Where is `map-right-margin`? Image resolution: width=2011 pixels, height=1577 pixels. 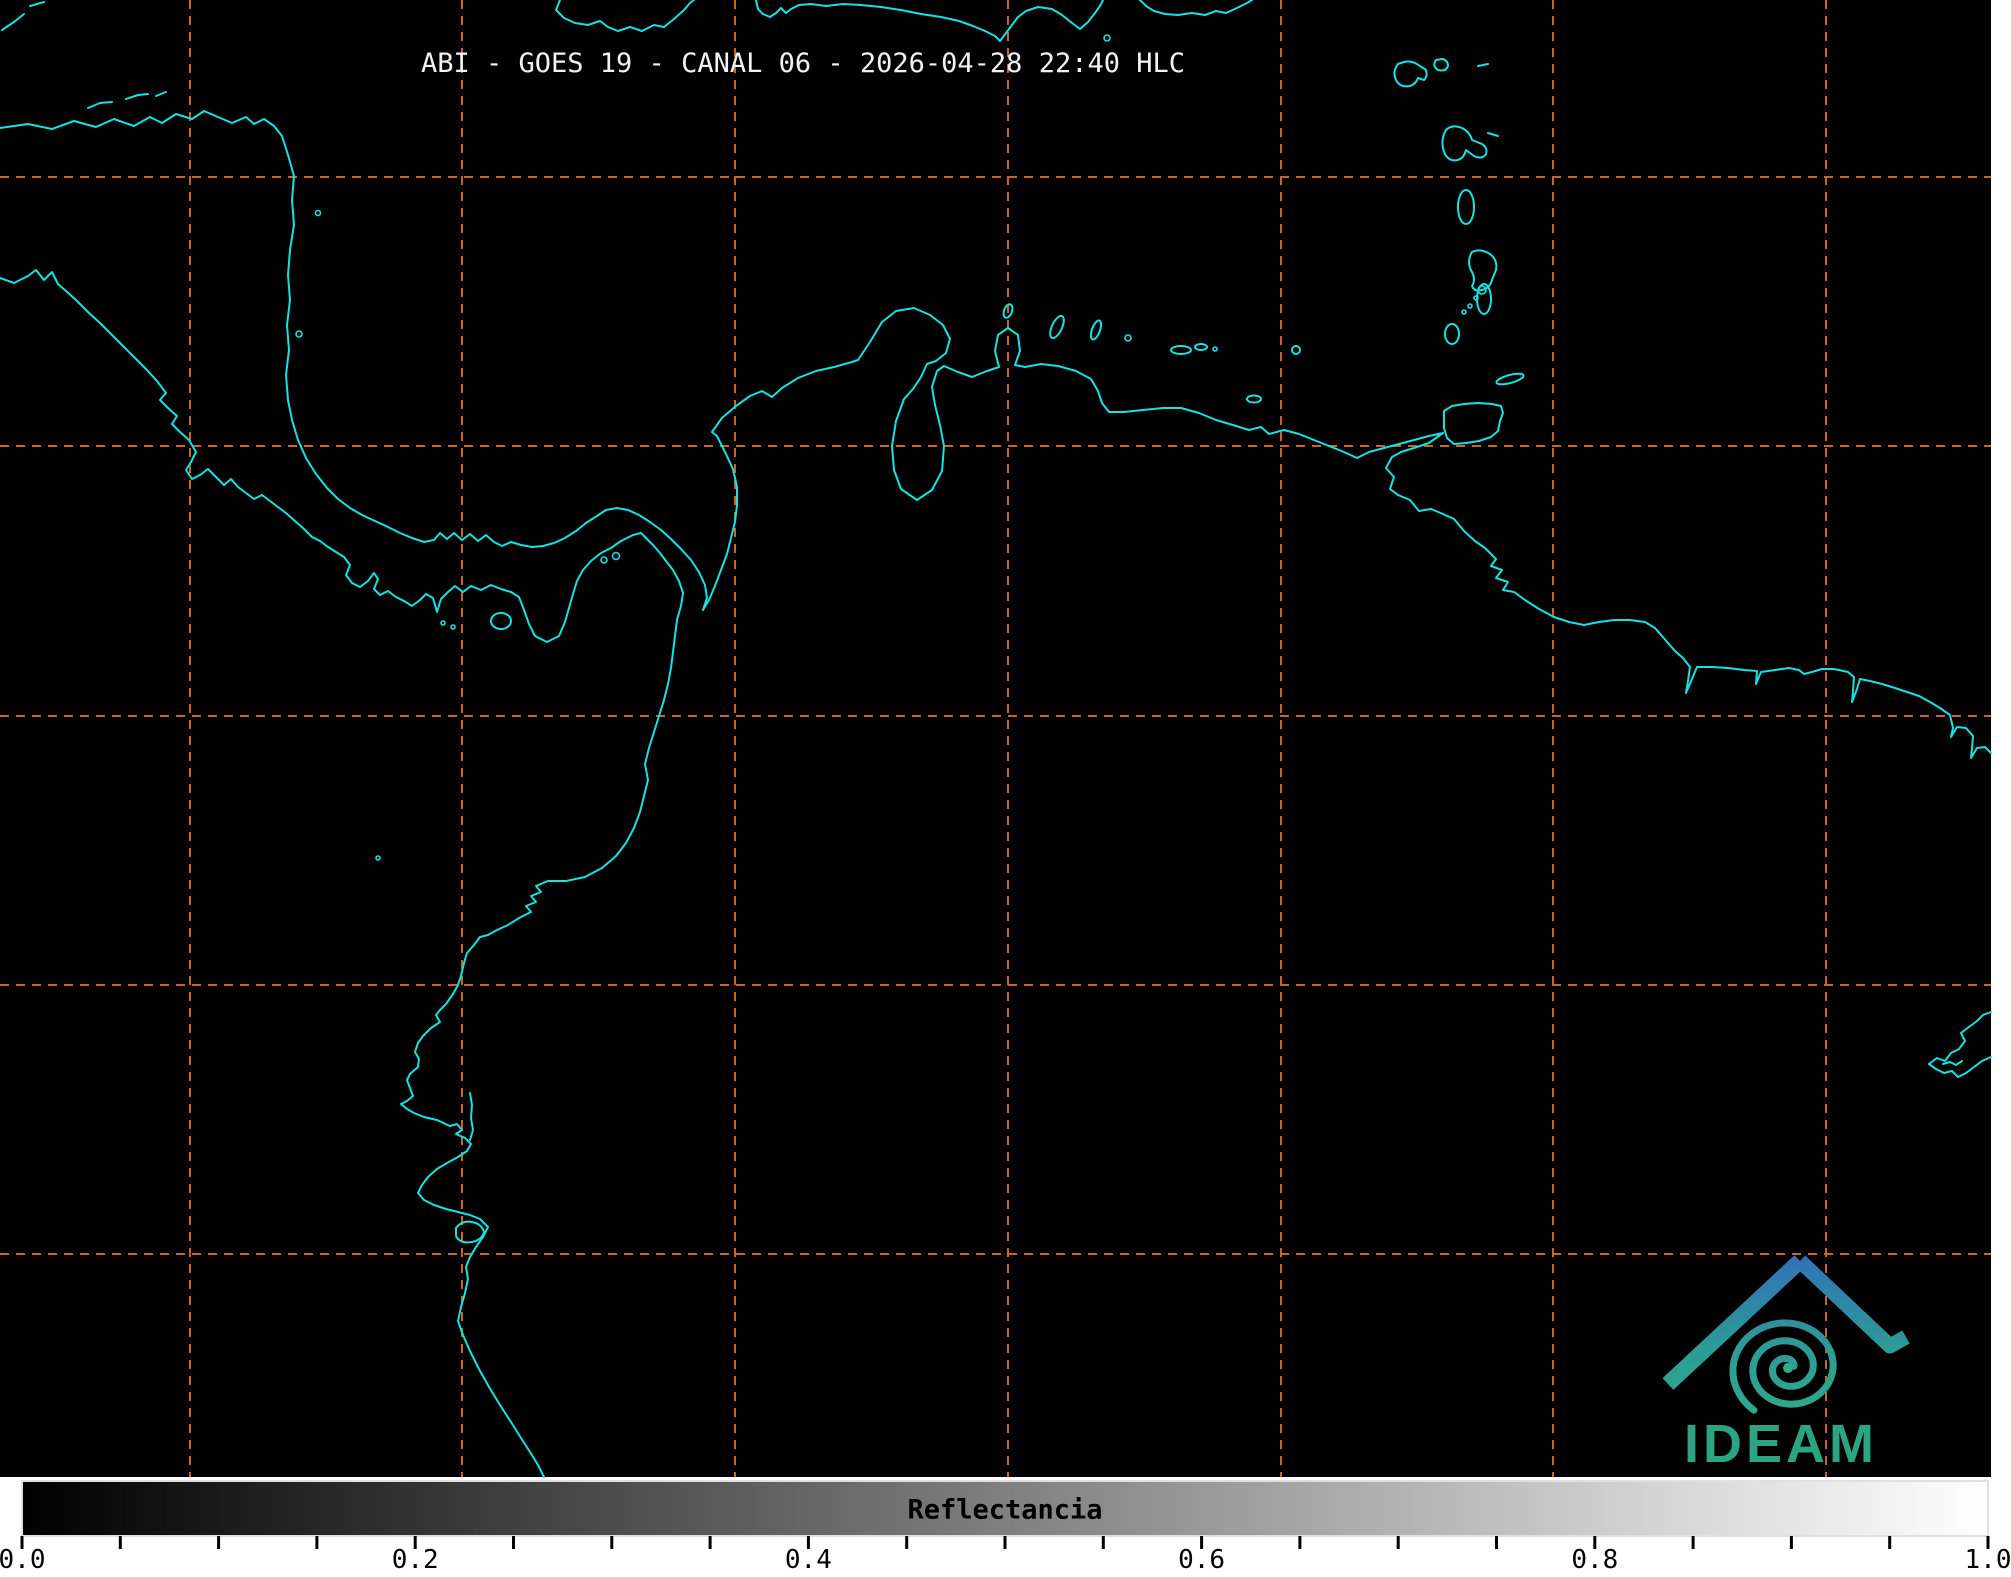 map-right-margin is located at coordinates (2001, 738).